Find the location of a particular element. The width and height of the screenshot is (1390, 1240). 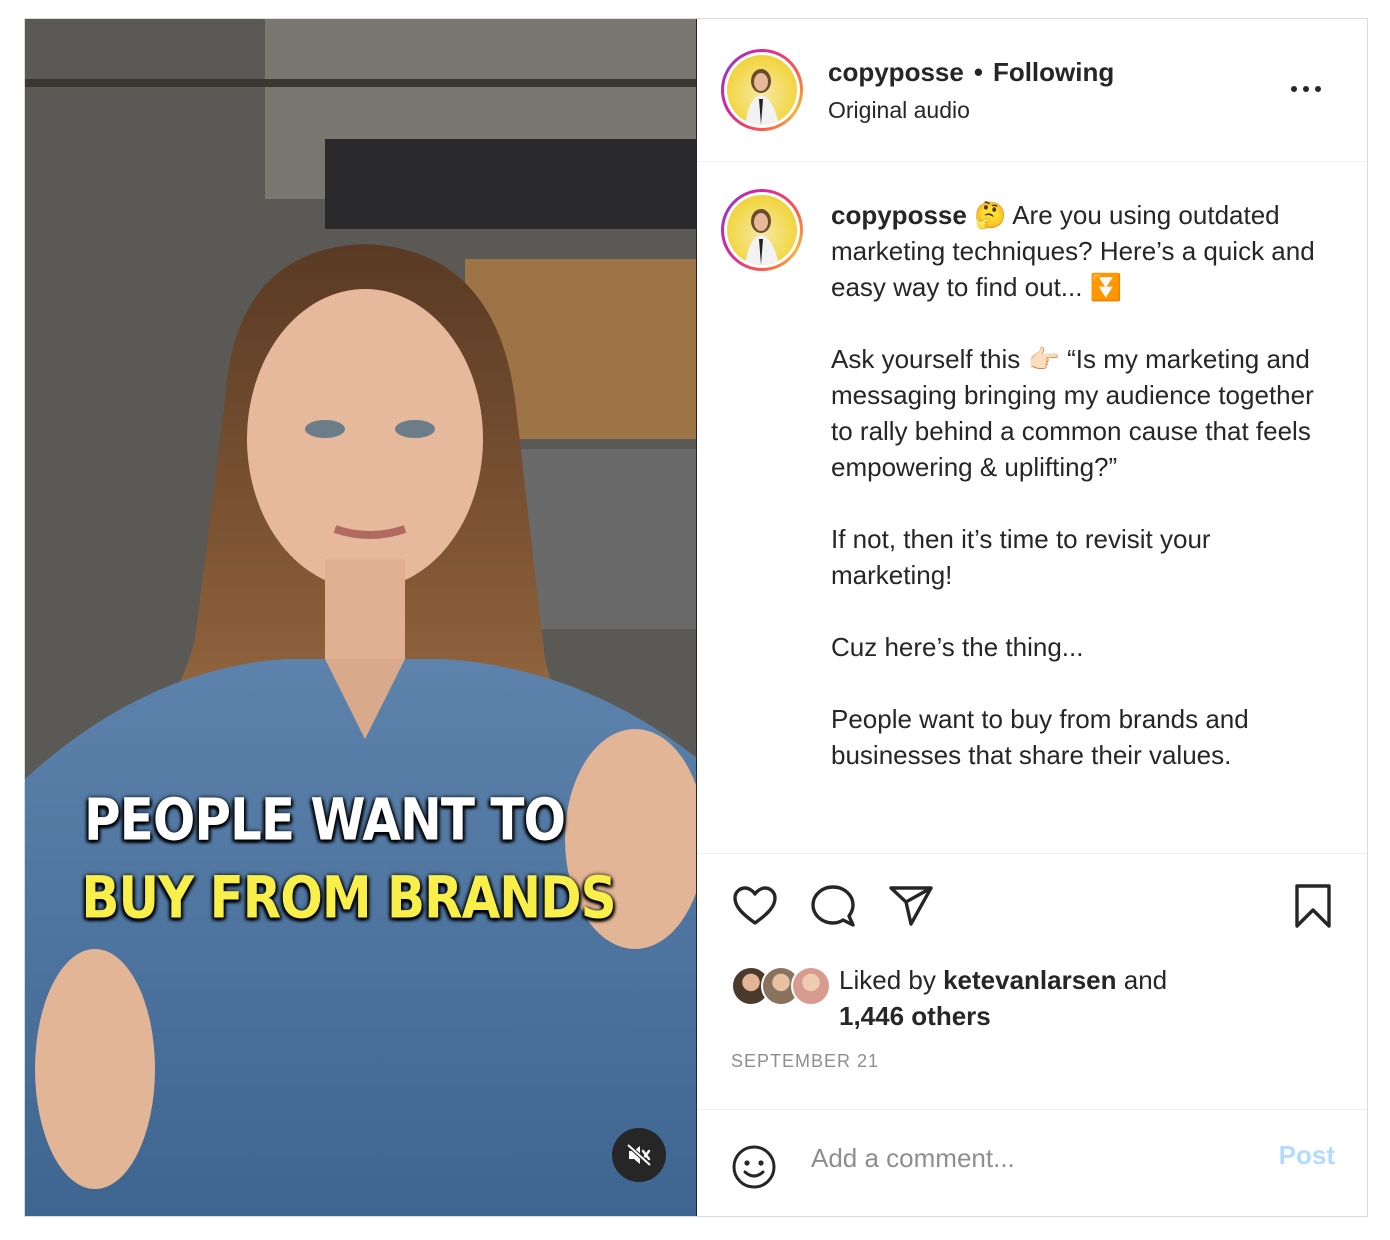

caption-author-avatar is located at coordinates (762, 230).